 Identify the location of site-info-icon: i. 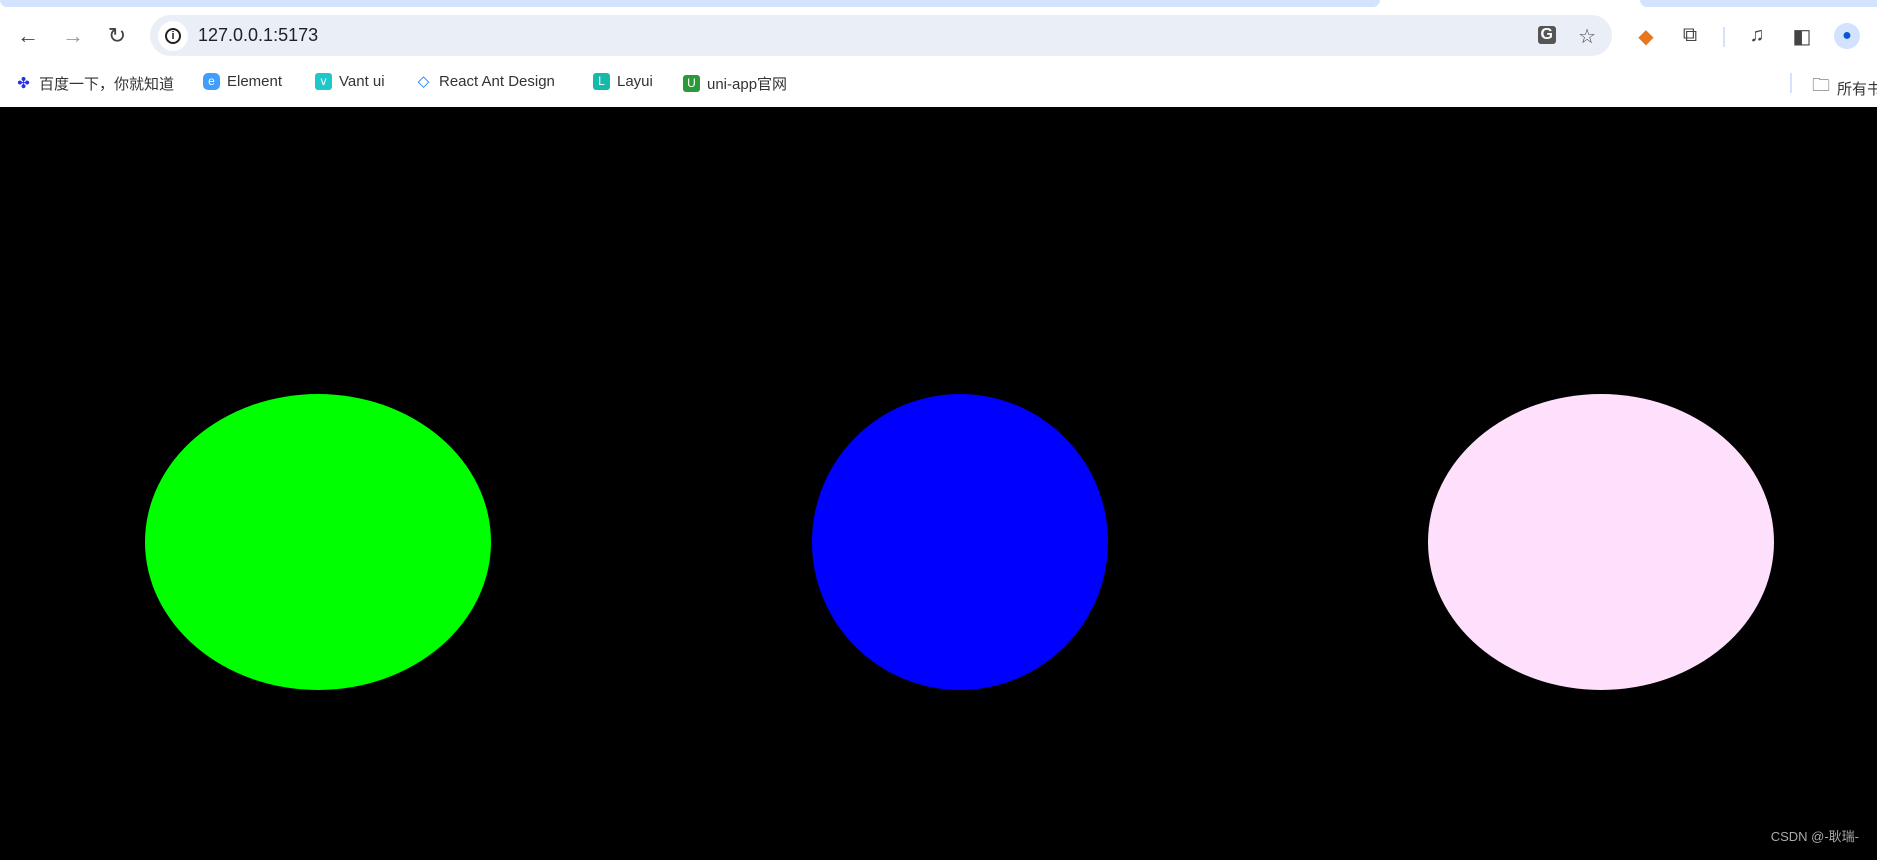
(173, 36).